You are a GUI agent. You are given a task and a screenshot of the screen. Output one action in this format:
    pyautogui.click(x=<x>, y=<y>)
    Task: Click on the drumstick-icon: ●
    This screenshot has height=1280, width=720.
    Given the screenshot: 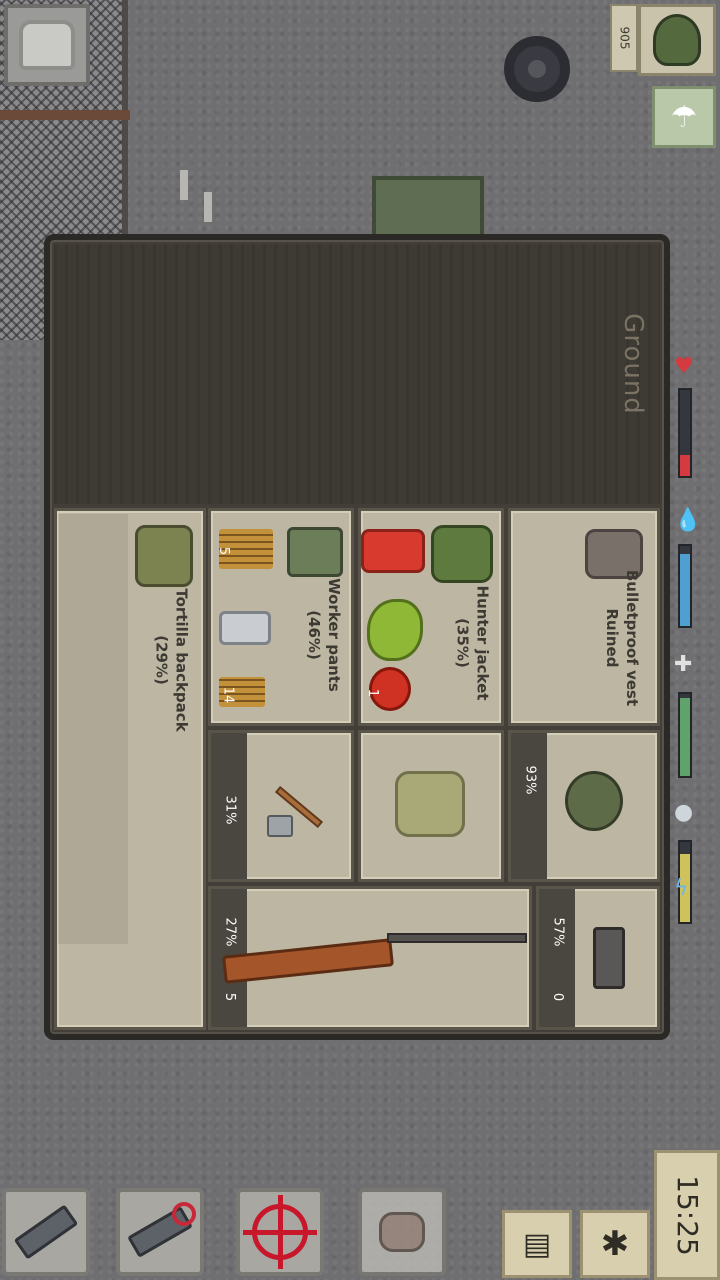 What is the action you would take?
    pyautogui.click(x=684, y=812)
    